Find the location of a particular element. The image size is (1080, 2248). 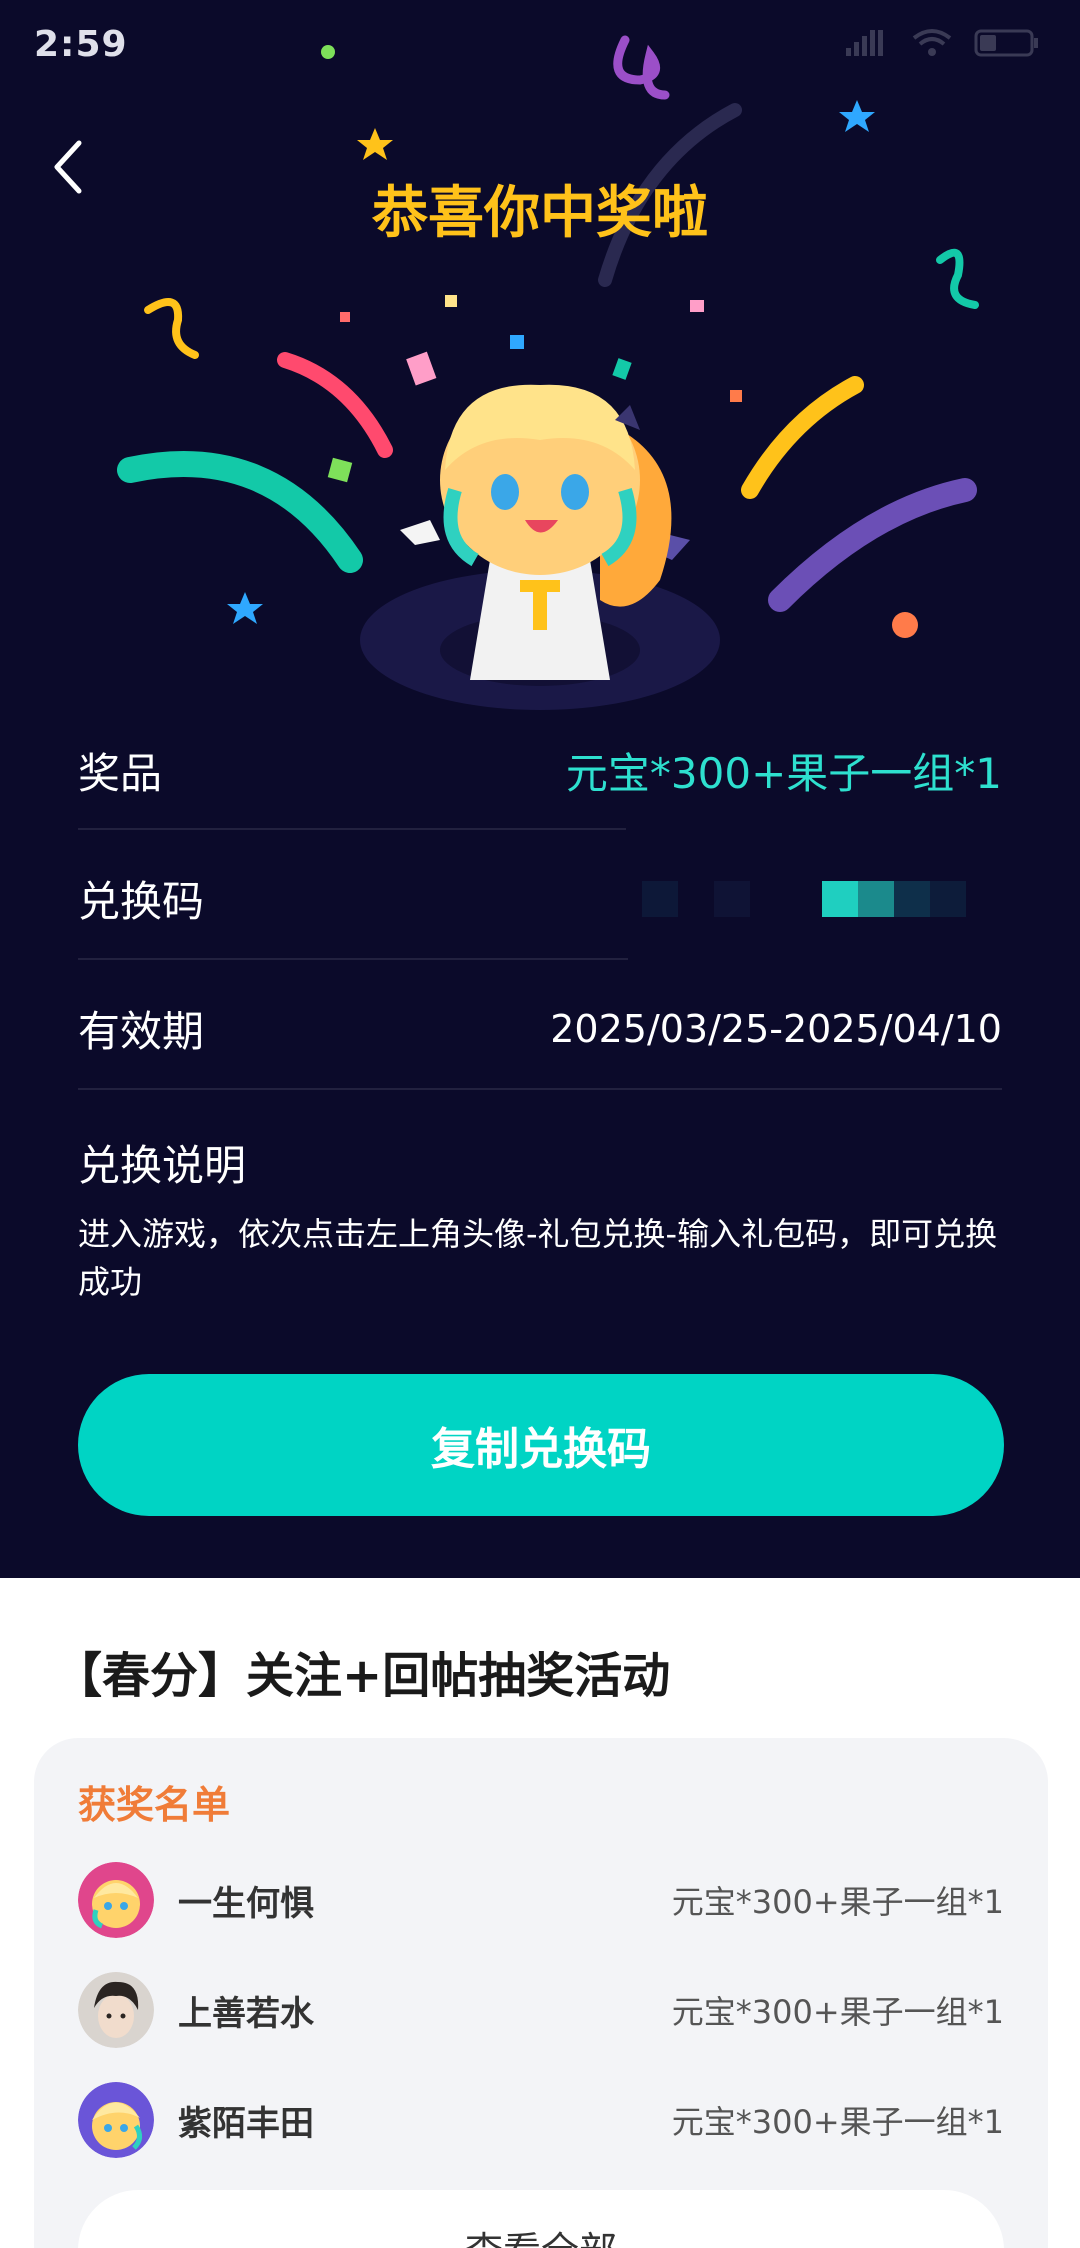

winners-heading: 获奖名单 is located at coordinates (154, 1805).